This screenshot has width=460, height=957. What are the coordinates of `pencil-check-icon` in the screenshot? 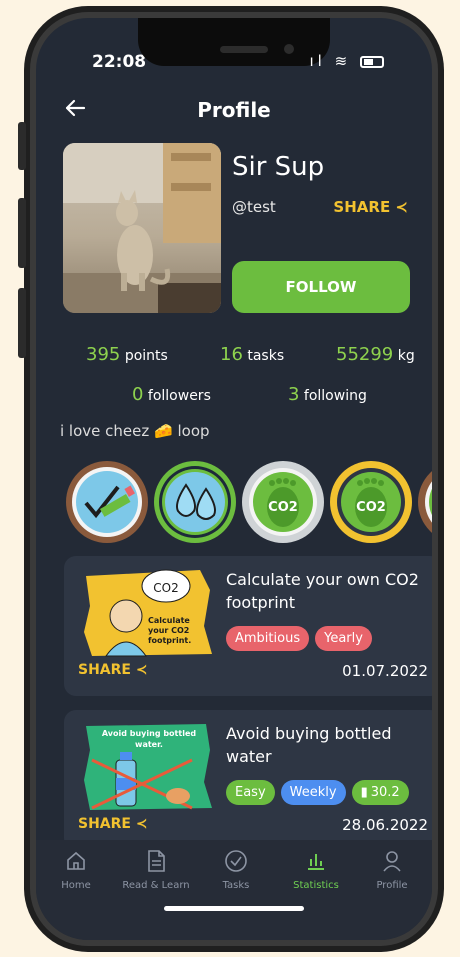 It's located at (107, 502).